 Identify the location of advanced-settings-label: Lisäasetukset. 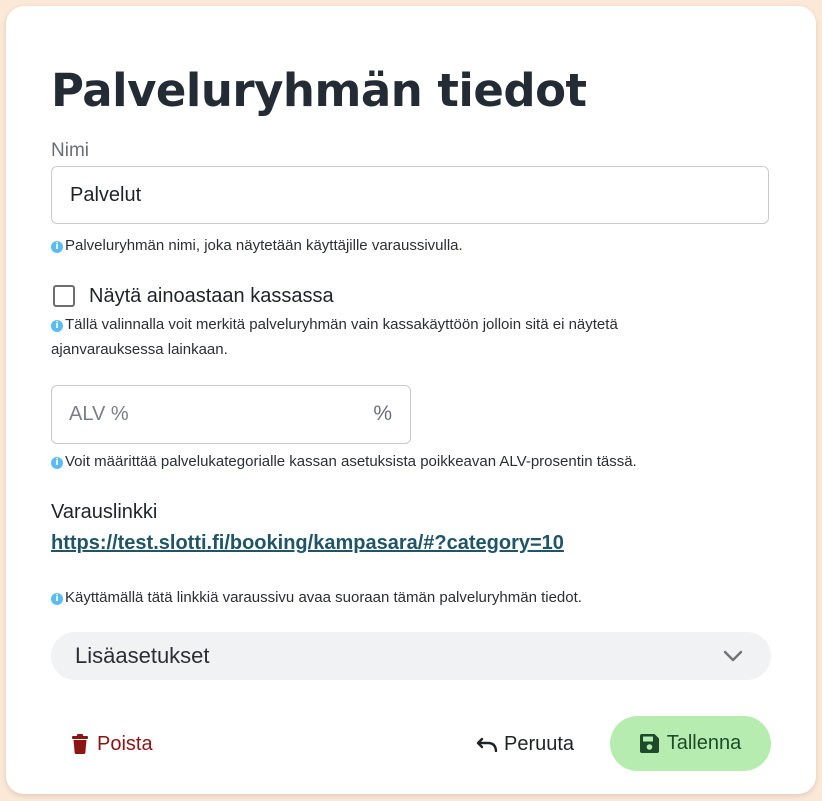
(142, 656).